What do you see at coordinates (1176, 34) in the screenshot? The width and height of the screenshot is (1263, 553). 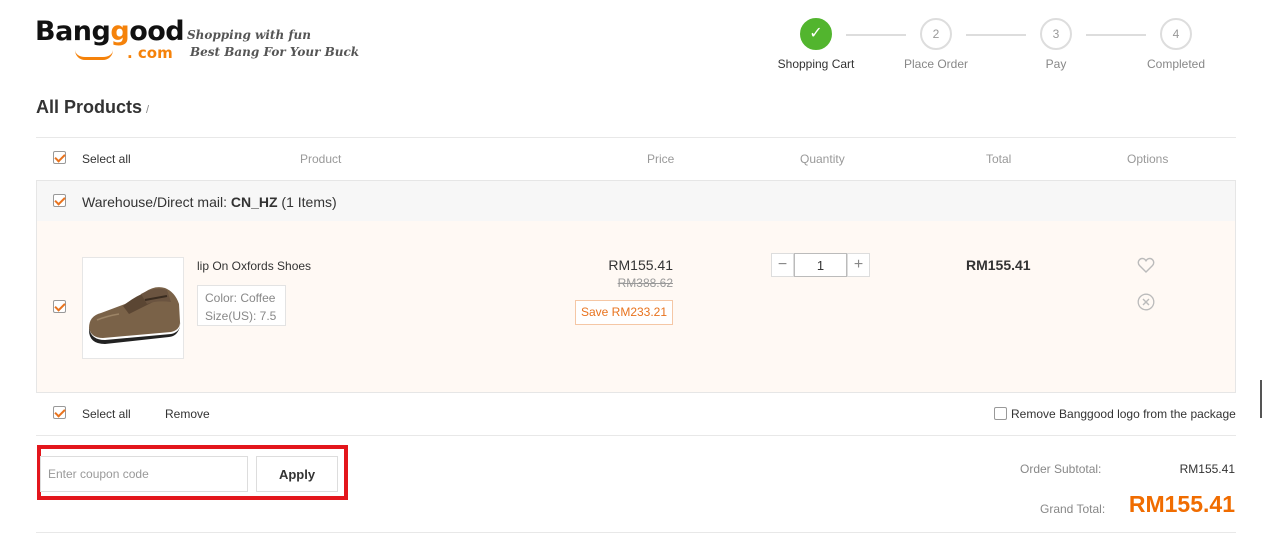 I see `step-number: 4` at bounding box center [1176, 34].